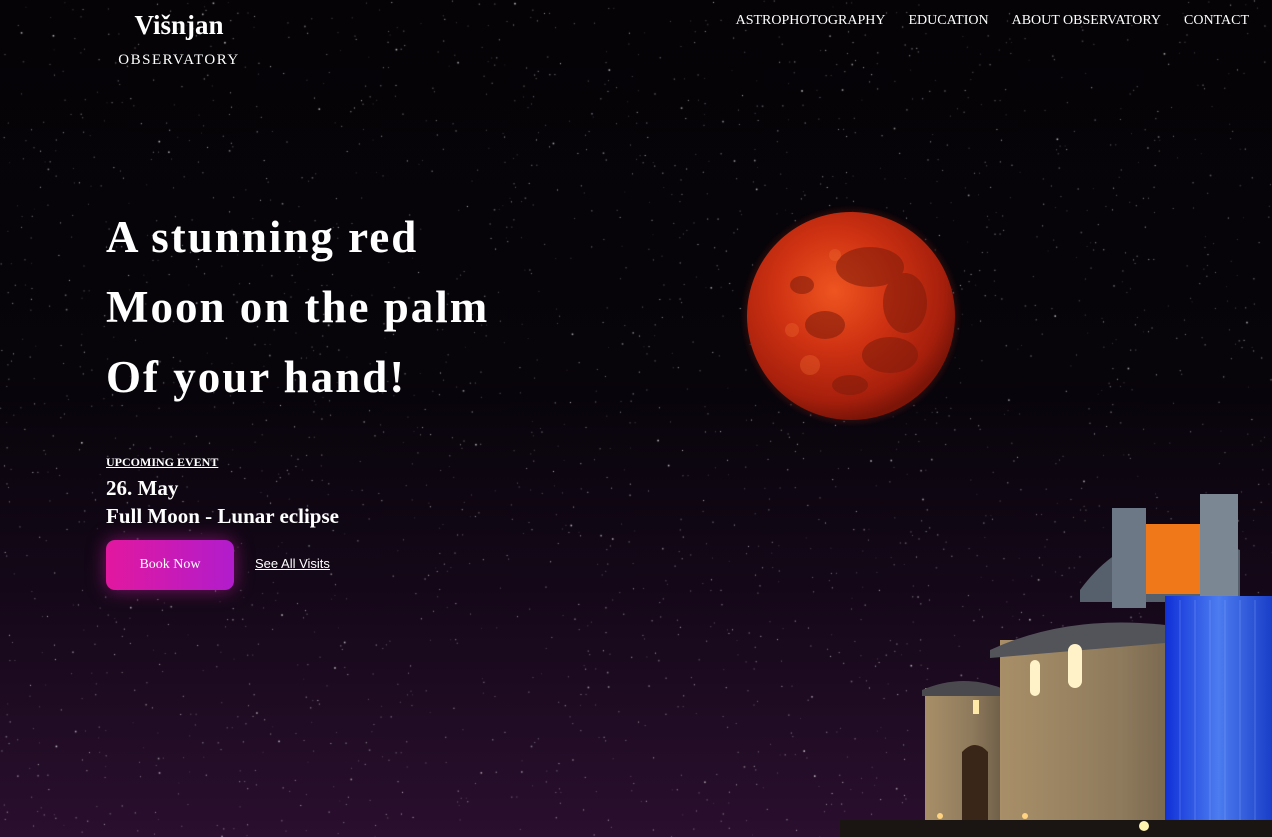 The image size is (1272, 837). Describe the element at coordinates (222, 516) in the screenshot. I see `event-name: Full Moon - Lunar eclipse` at that location.